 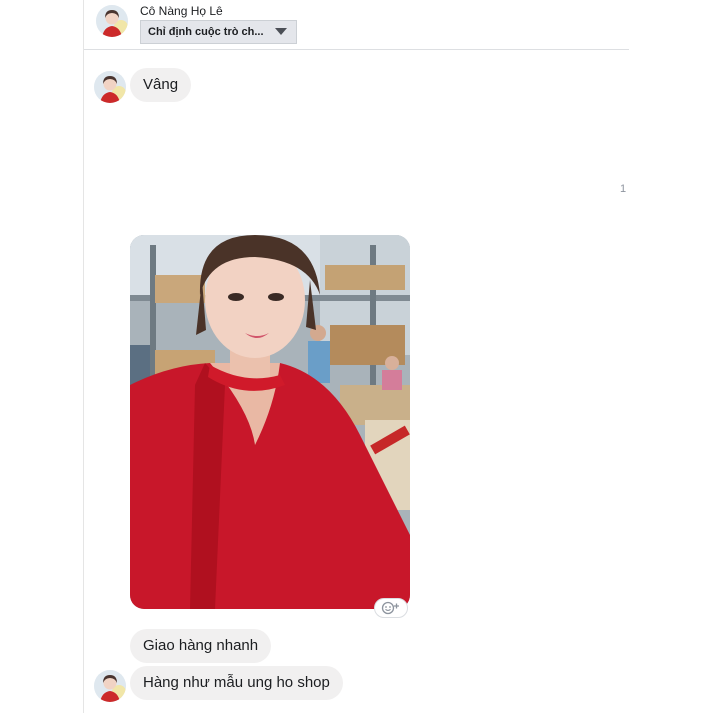 What do you see at coordinates (161, 85) in the screenshot?
I see `message-bubble: Vâng` at bounding box center [161, 85].